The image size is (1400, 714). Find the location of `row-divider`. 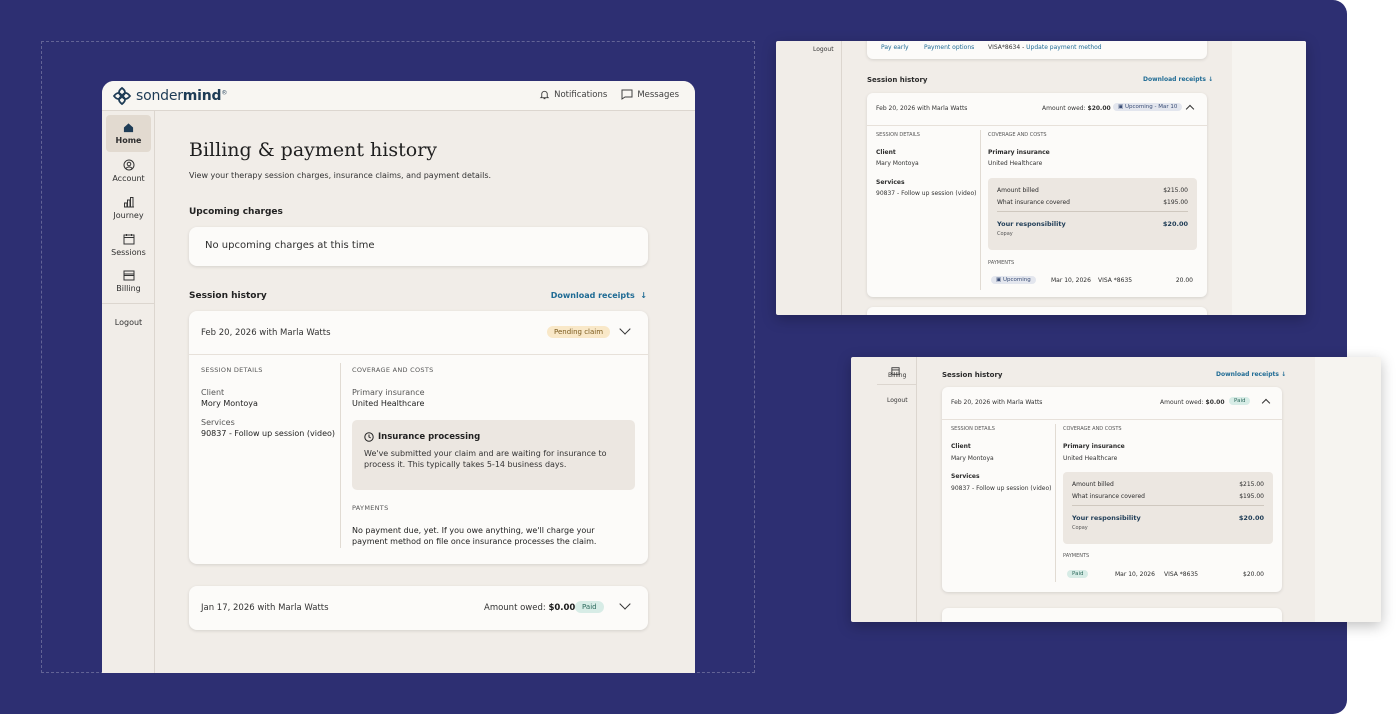

row-divider is located at coordinates (1037, 125).